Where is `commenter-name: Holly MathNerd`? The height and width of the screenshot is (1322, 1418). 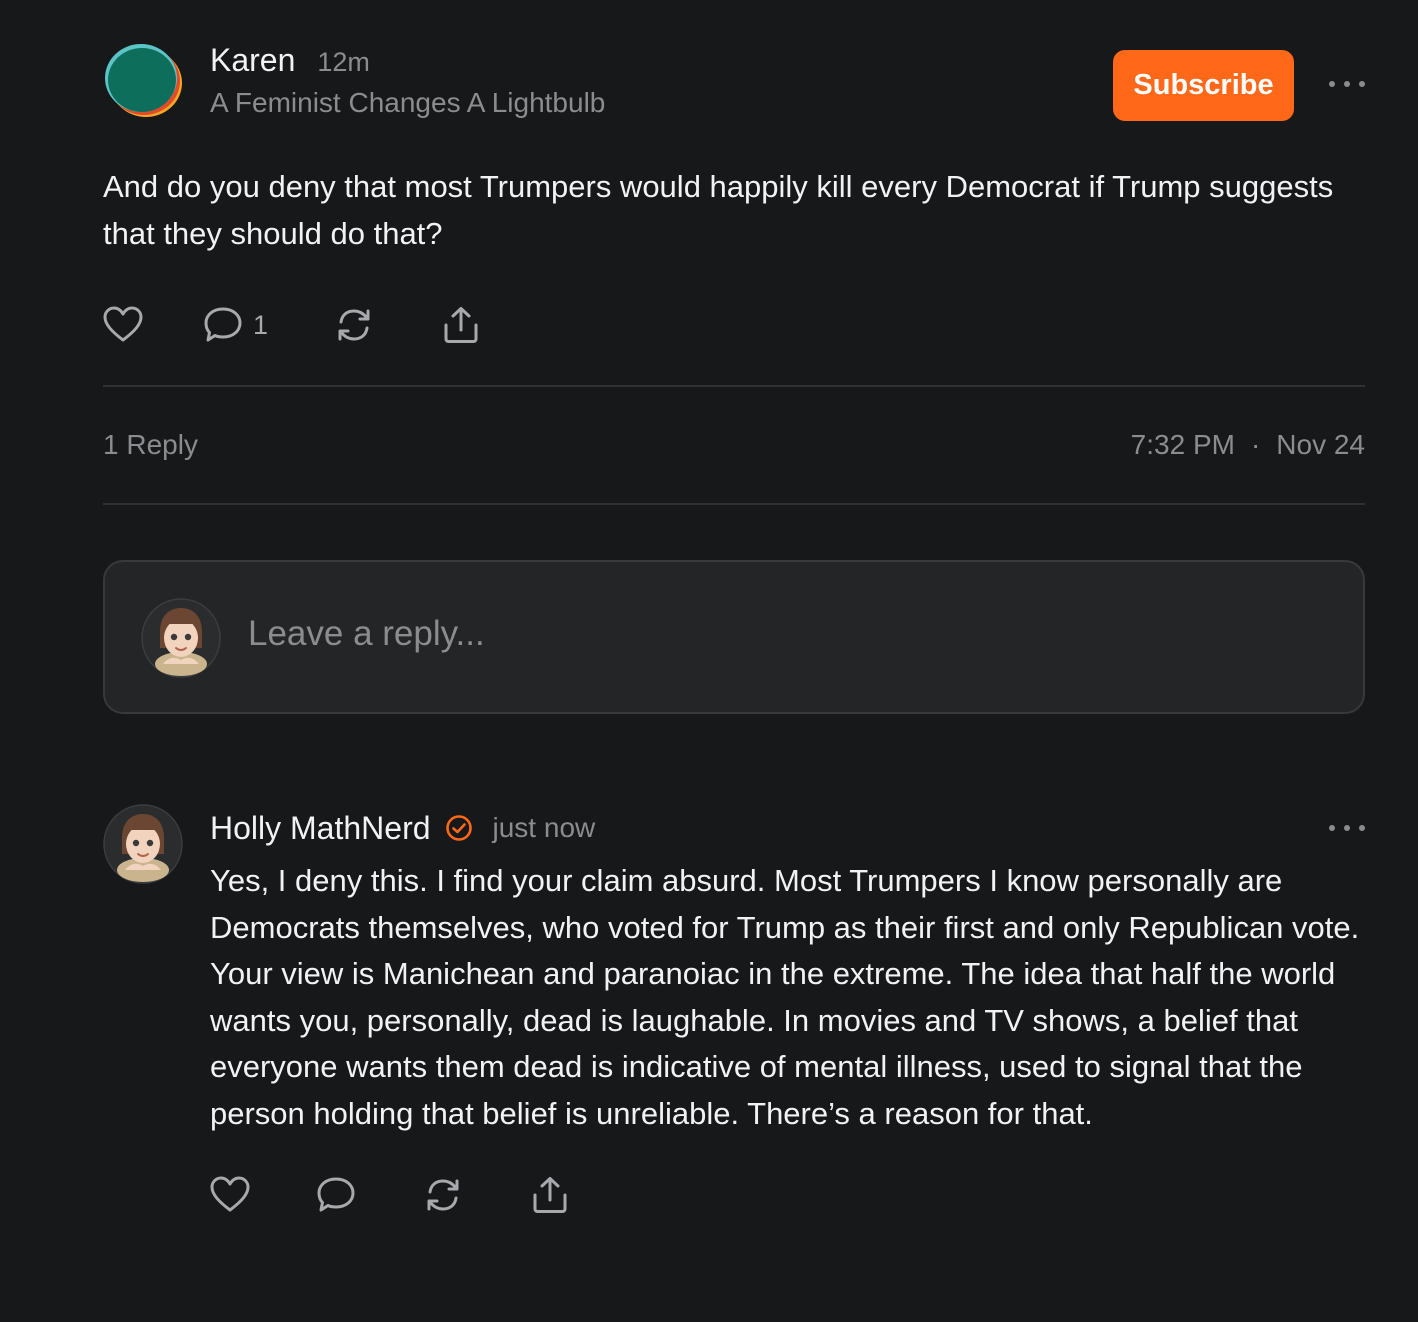 commenter-name: Holly MathNerd is located at coordinates (320, 828).